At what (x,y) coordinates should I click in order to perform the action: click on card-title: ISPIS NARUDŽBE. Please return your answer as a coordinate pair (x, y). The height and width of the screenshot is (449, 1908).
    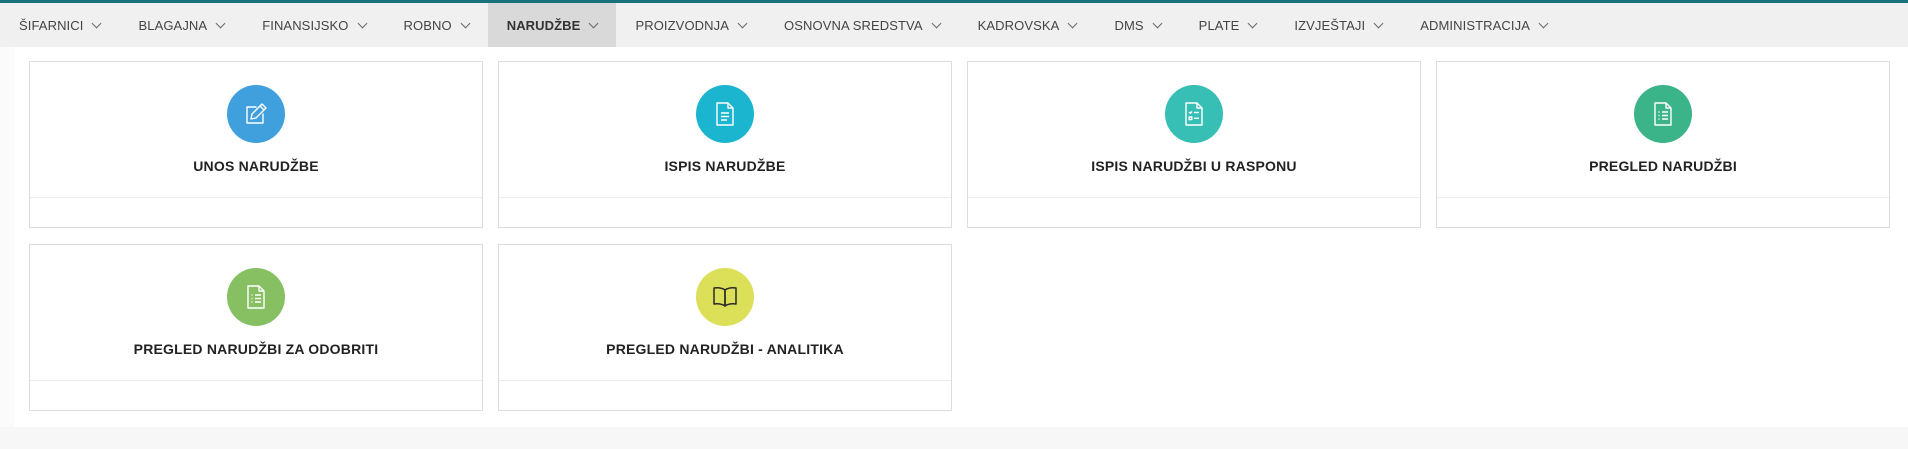
    Looking at the image, I should click on (725, 166).